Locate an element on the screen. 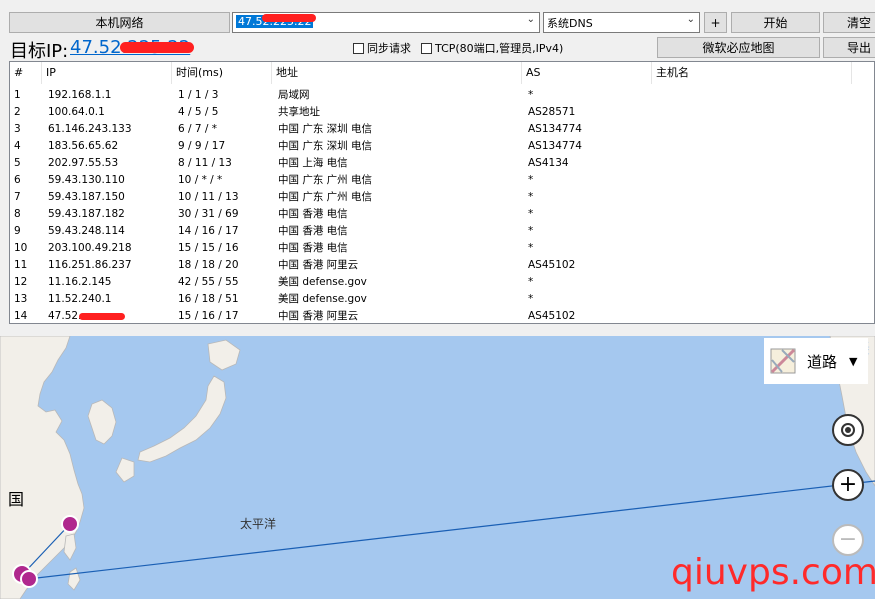 This screenshot has width=875, height=599. plus-icon: + is located at coordinates (848, 484).